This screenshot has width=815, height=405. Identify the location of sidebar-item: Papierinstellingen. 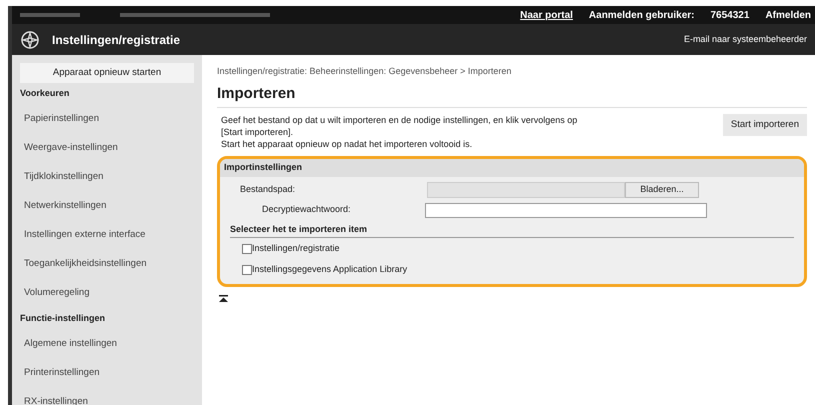
(107, 119).